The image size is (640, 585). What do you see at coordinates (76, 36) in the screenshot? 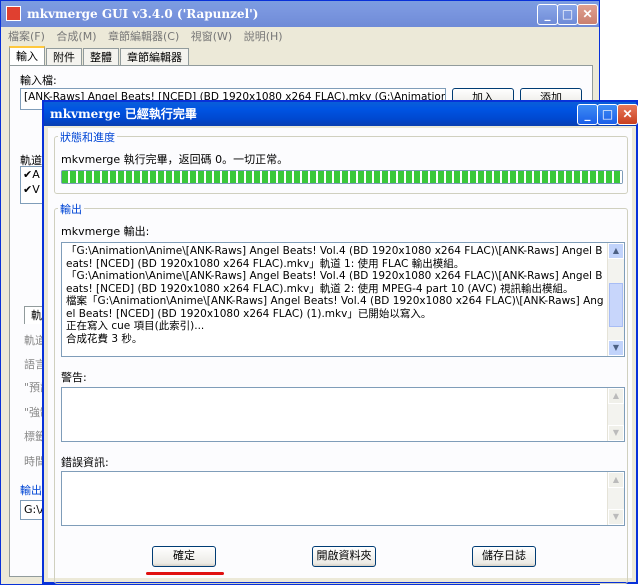
I see `menu-mux: 合成(M)` at bounding box center [76, 36].